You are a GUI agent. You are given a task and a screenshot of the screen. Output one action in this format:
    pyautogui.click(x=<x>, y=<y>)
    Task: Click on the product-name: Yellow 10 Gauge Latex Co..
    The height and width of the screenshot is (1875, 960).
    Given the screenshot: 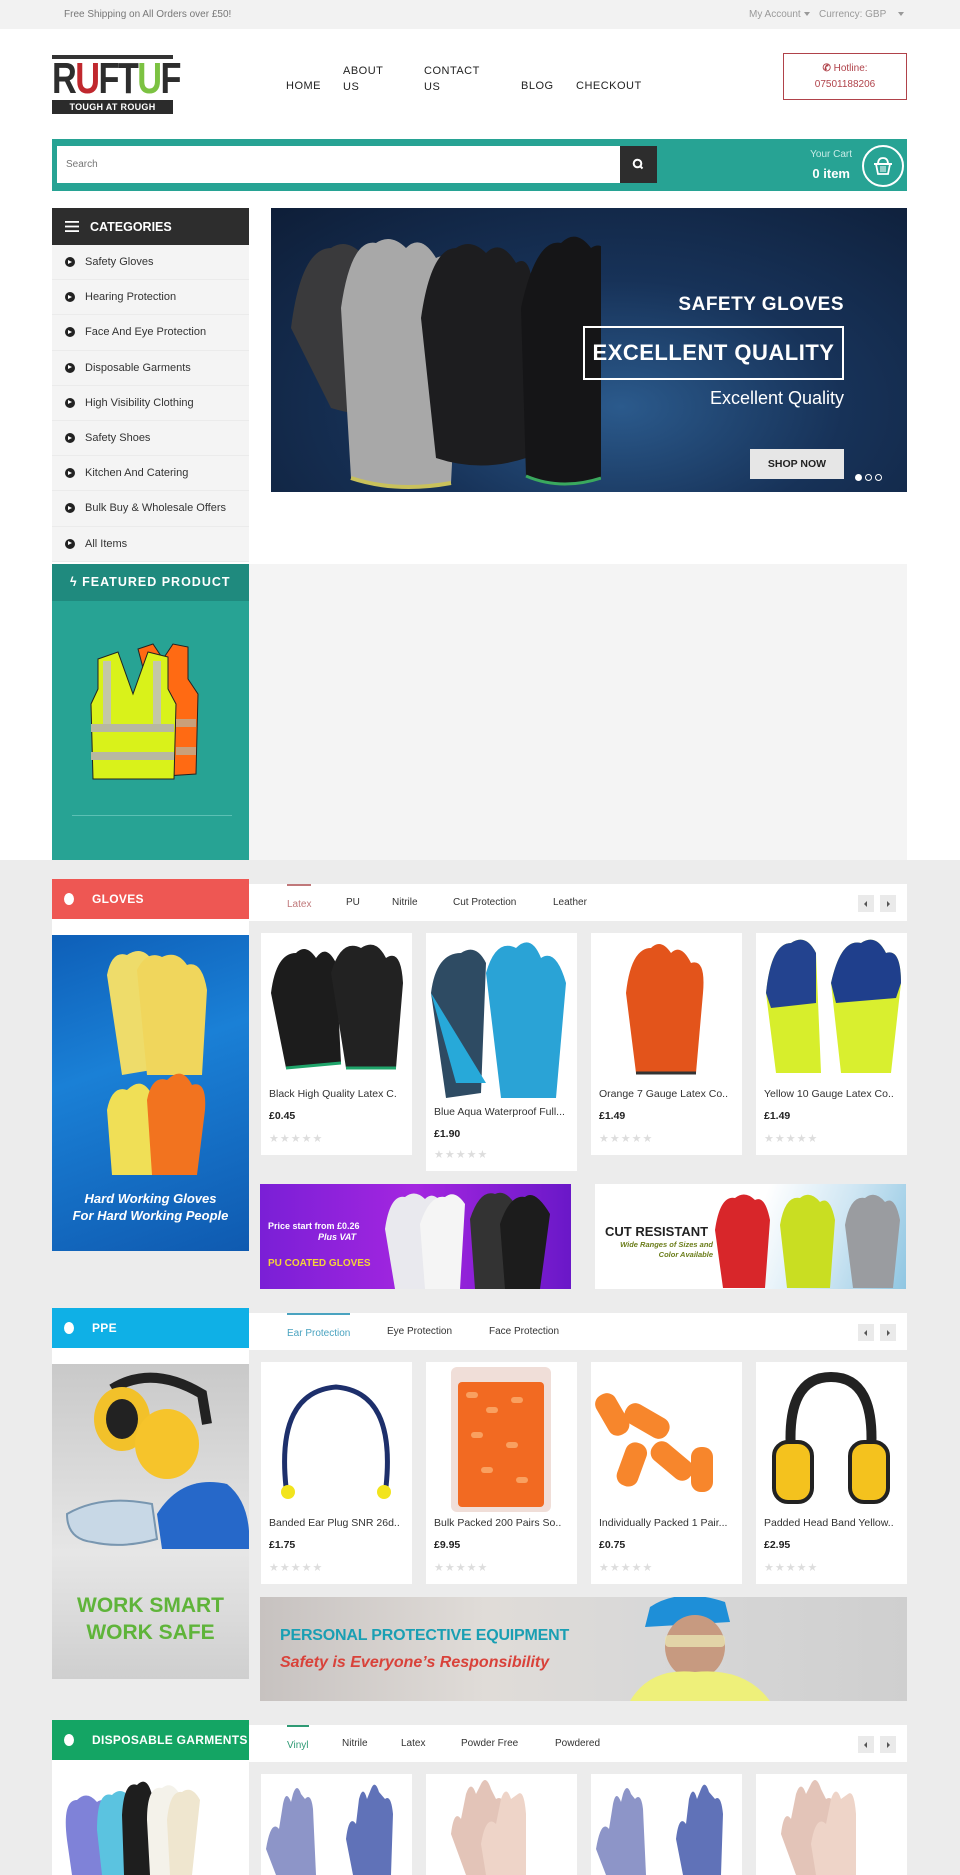 What is the action you would take?
    pyautogui.click(x=829, y=1094)
    